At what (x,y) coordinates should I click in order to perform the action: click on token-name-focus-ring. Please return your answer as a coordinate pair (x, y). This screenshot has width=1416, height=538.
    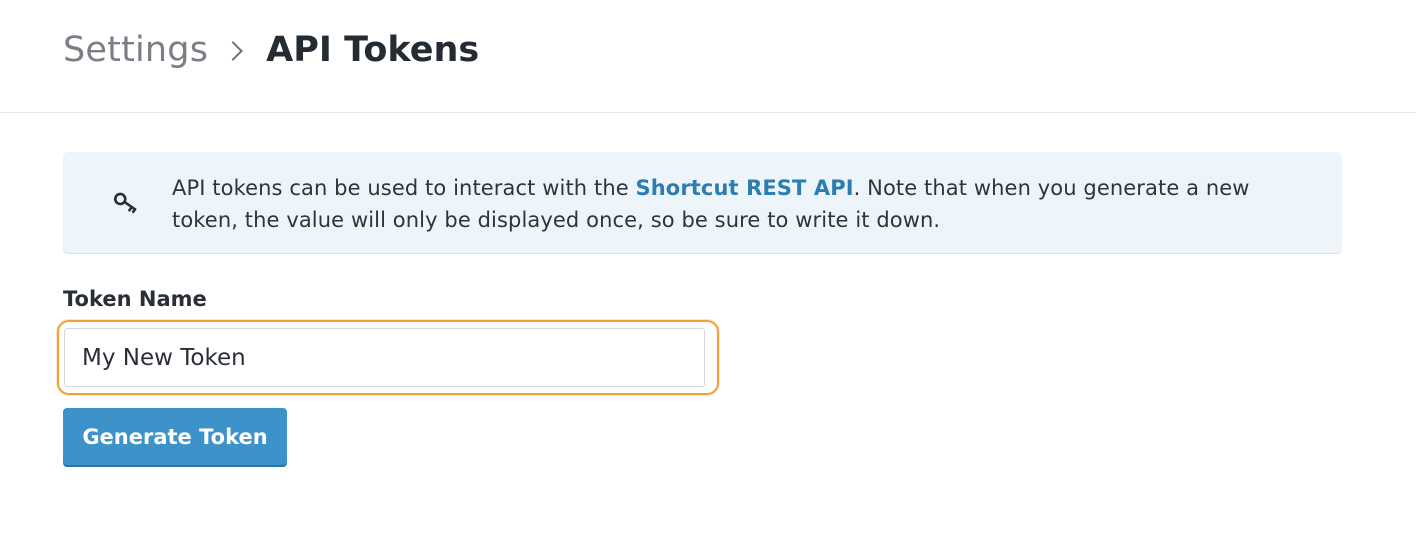
    Looking at the image, I should click on (388, 357).